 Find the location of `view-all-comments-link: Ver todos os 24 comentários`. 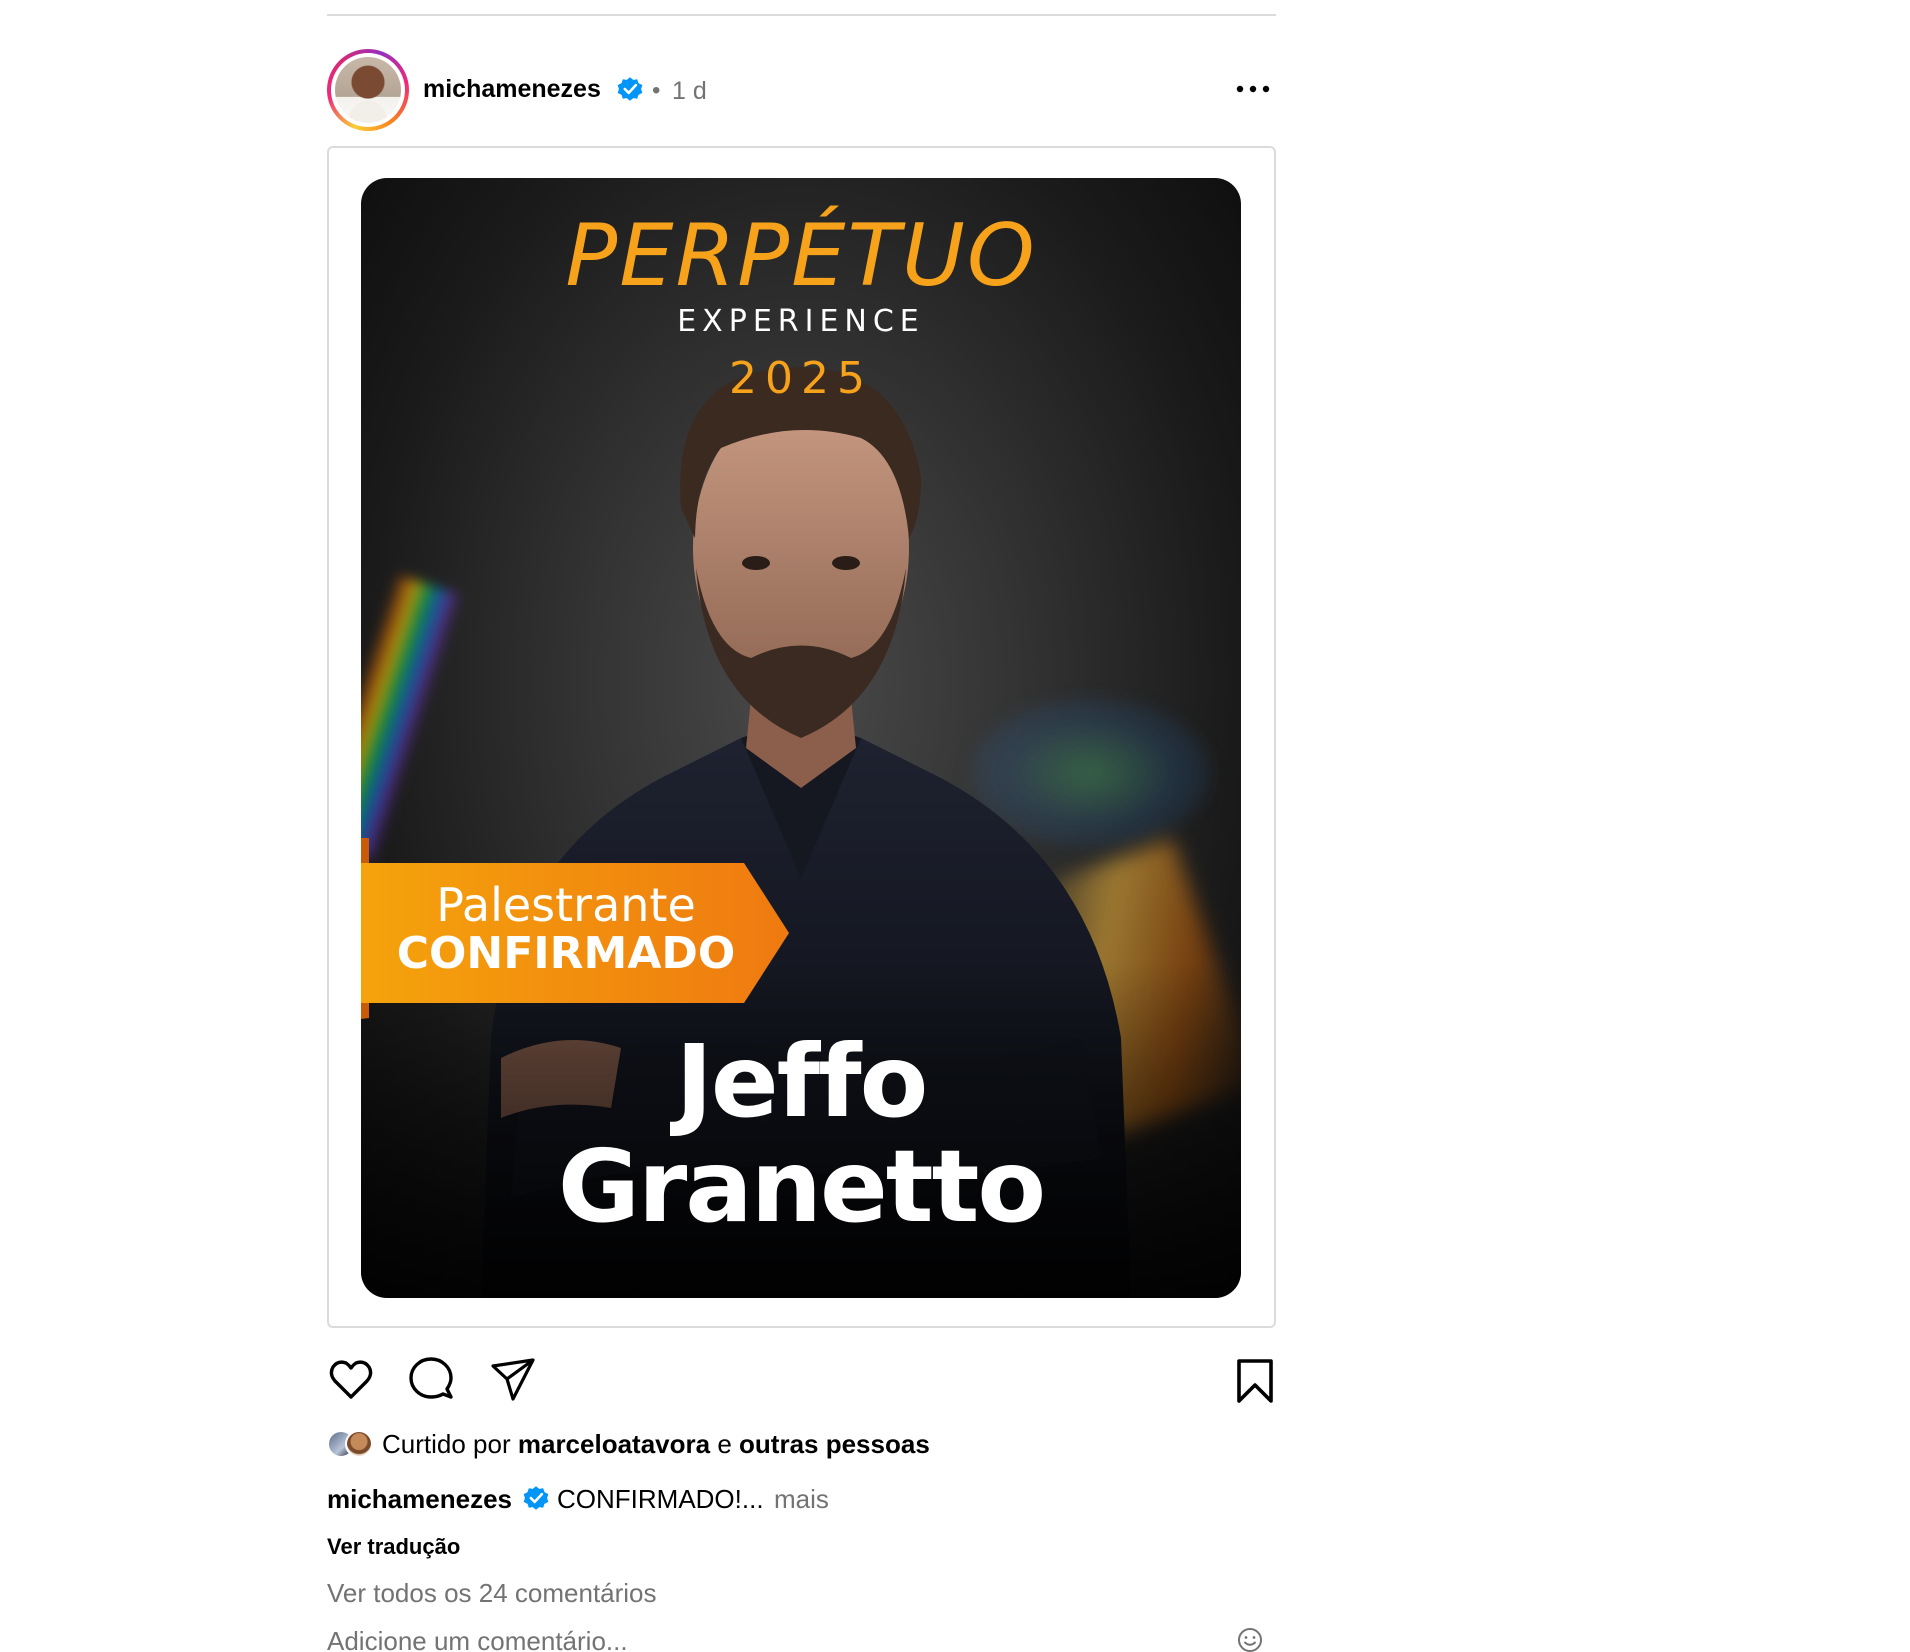

view-all-comments-link: Ver todos os 24 comentários is located at coordinates (492, 1593).